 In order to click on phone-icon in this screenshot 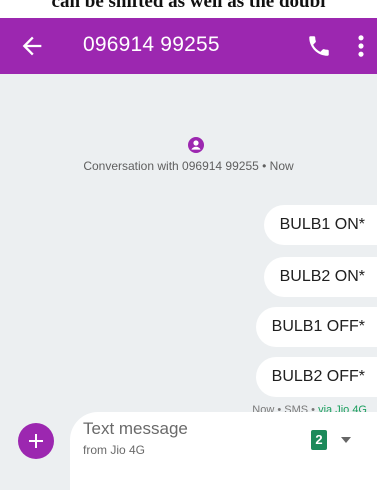, I will do `click(319, 46)`.